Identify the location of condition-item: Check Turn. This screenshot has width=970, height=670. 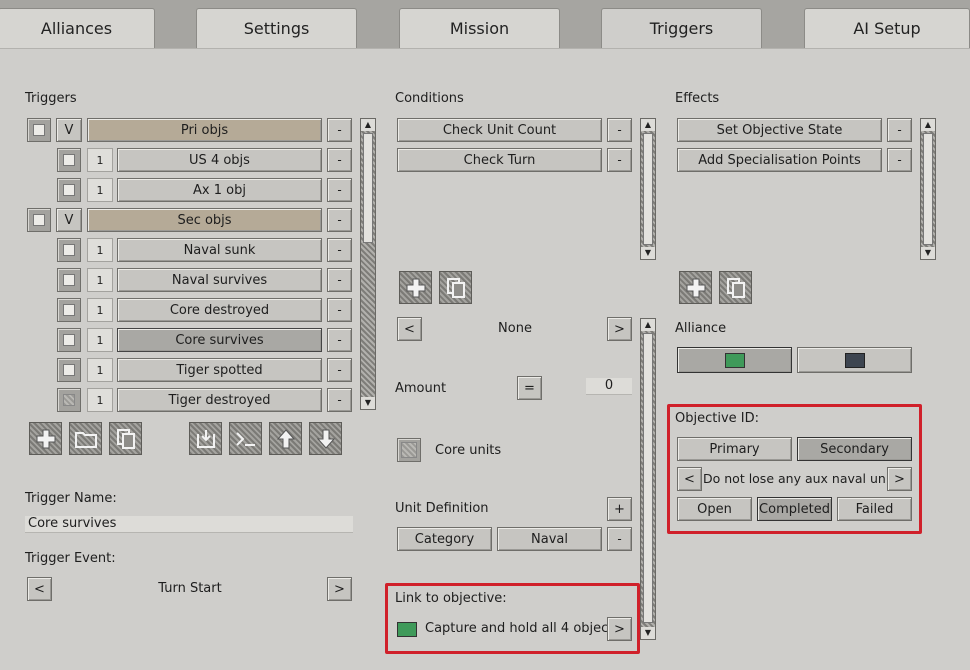
(499, 160).